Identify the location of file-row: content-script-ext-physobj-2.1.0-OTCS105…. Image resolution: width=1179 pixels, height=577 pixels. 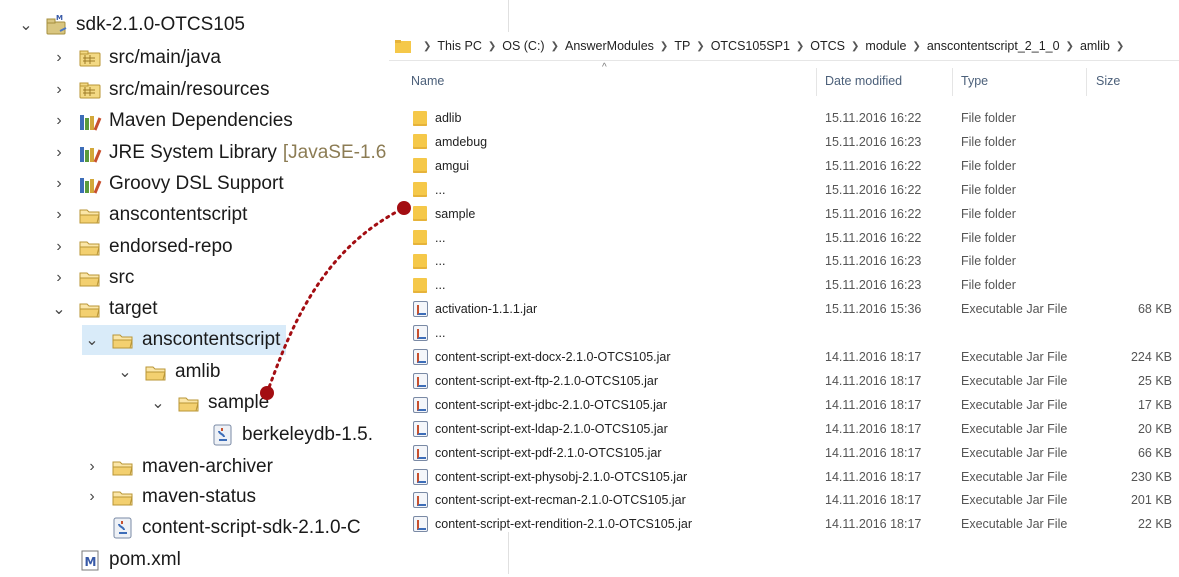
(784, 477).